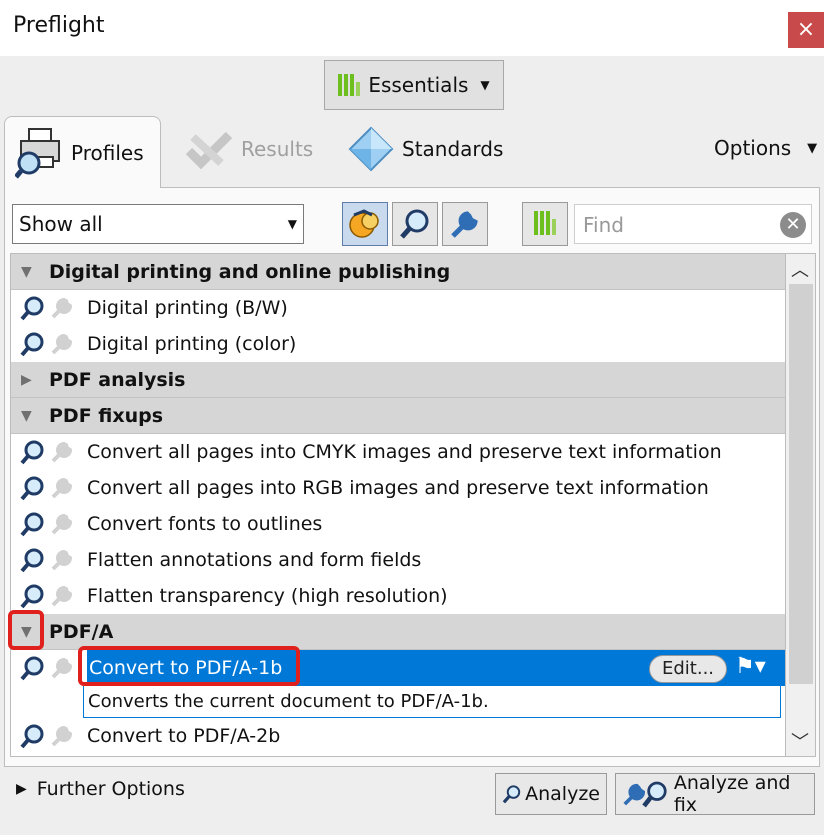 The width and height of the screenshot is (824, 835). I want to click on essentials-dropdown: Essentials ▼, so click(414, 85).